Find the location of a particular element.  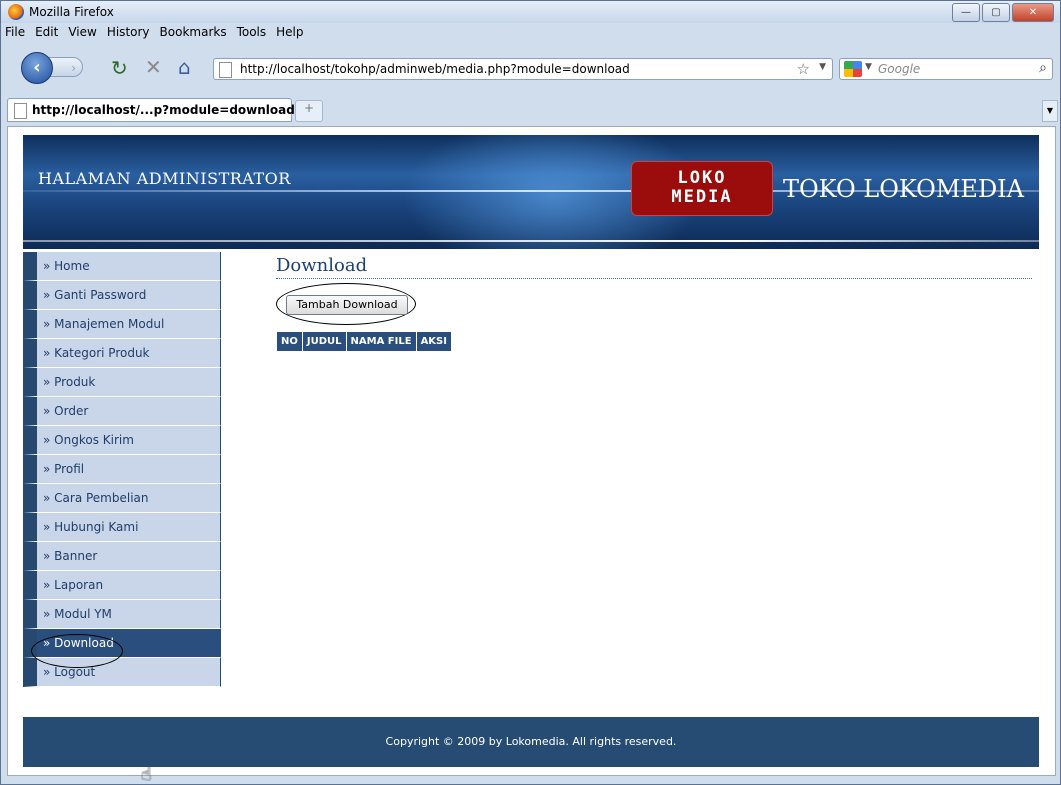

sidebar-item-ongkos-kirim: » Ongkos Kirim is located at coordinates (122, 440).